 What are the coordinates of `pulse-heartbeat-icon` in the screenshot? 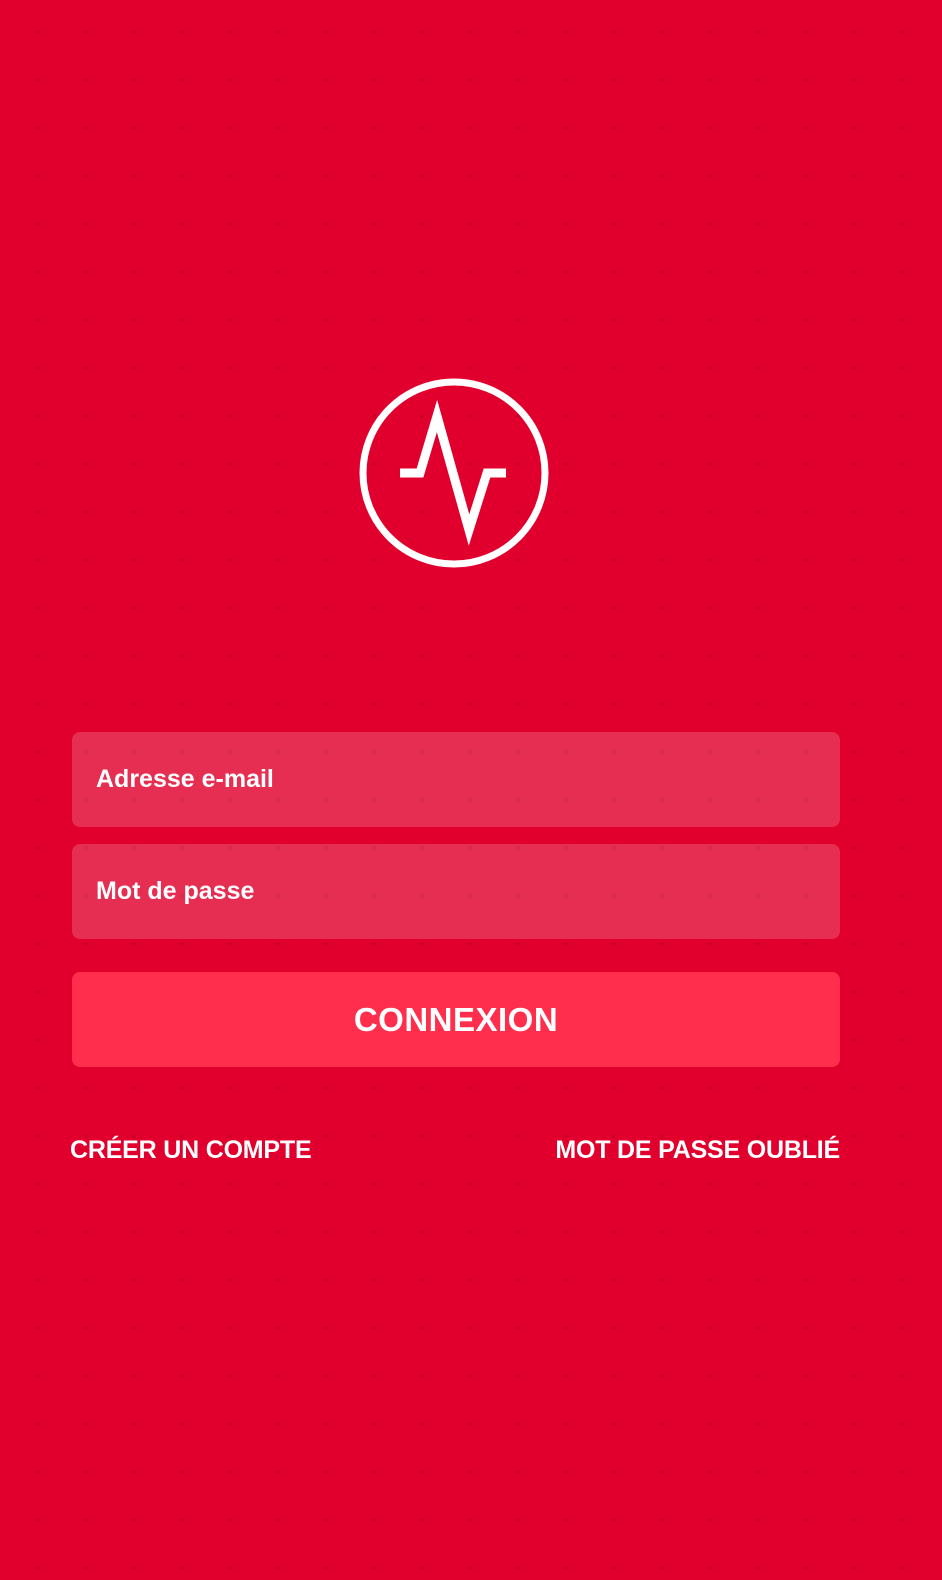 It's located at (454, 473).